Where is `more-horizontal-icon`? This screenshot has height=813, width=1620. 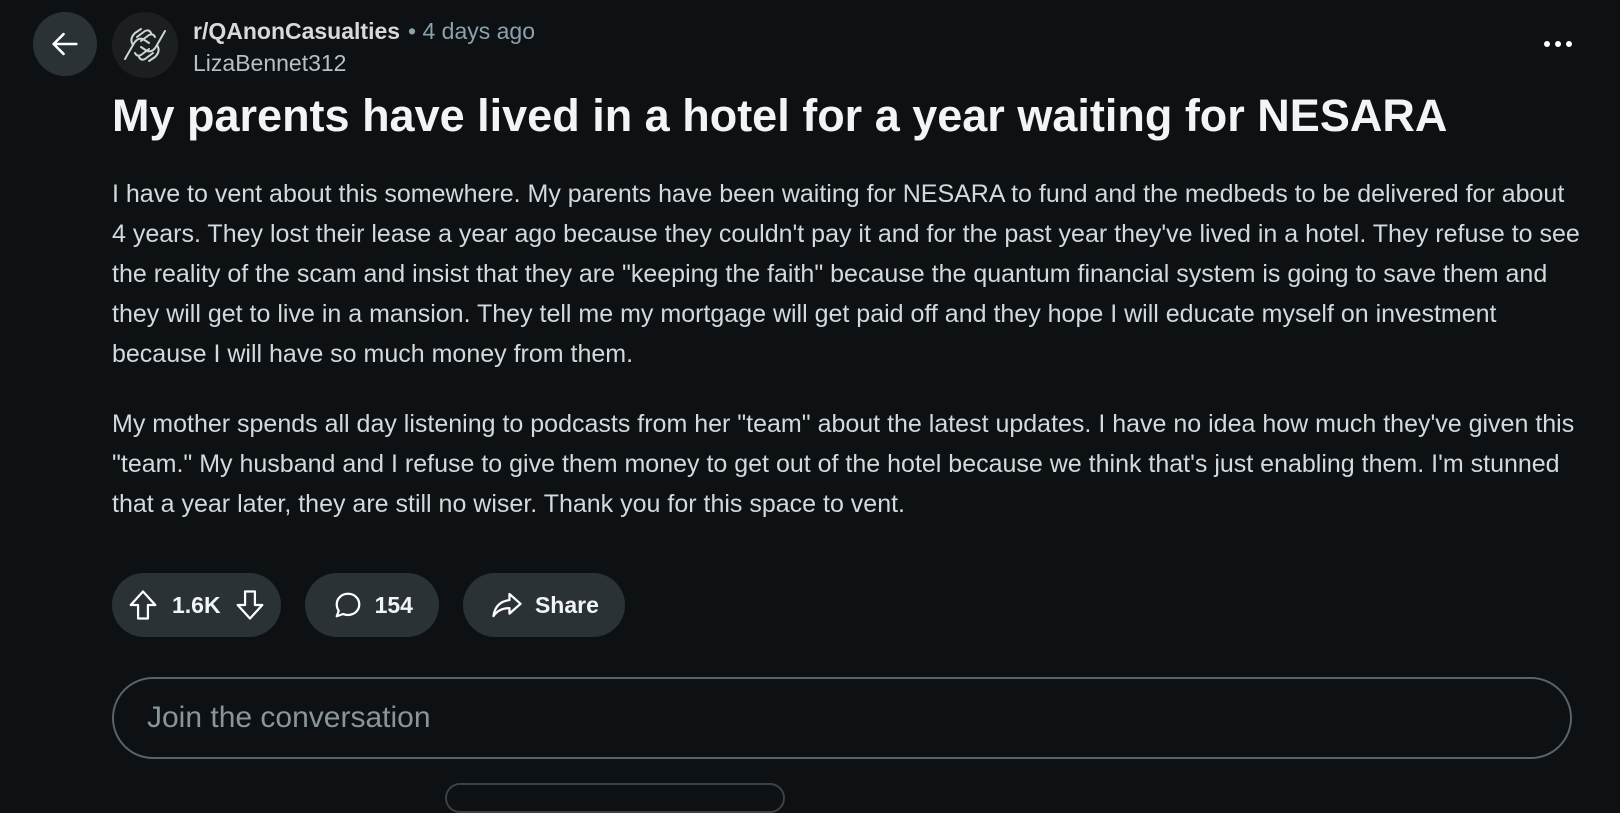
more-horizontal-icon is located at coordinates (1558, 44).